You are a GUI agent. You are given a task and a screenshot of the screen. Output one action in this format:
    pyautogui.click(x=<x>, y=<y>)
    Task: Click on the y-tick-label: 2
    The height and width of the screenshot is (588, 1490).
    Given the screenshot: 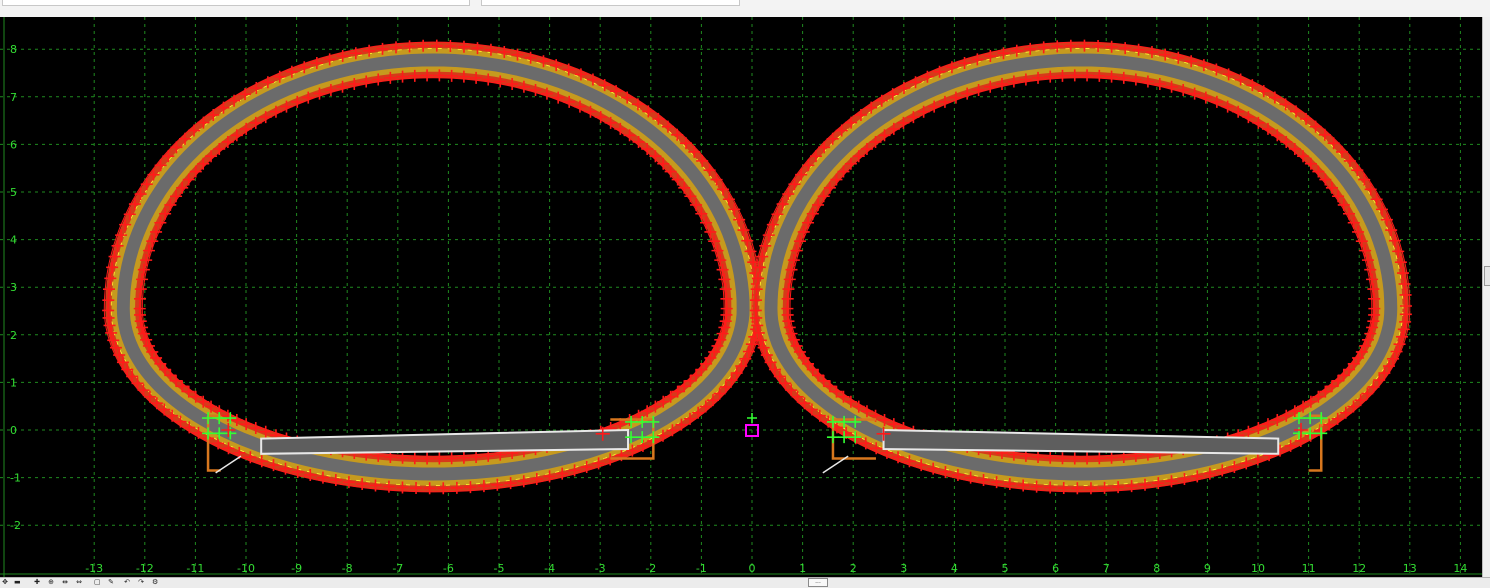 What is the action you would take?
    pyautogui.click(x=13, y=335)
    